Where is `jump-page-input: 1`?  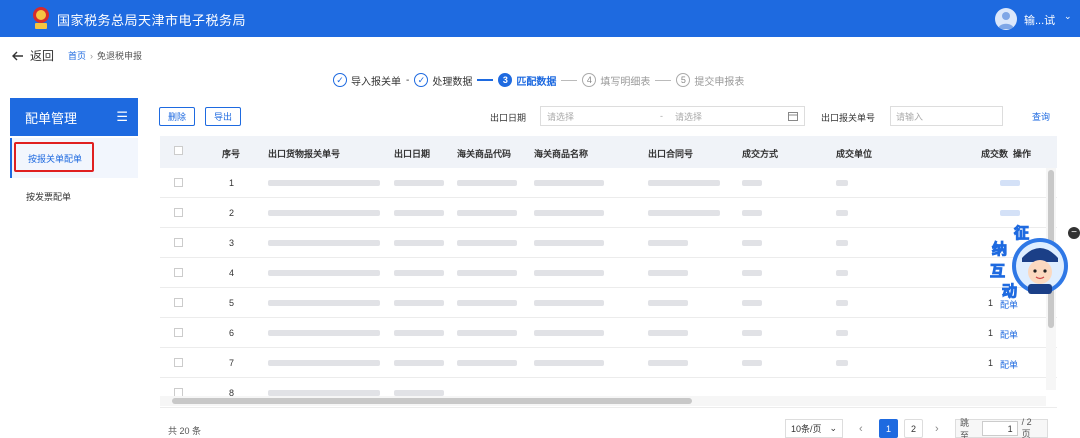 jump-page-input: 1 is located at coordinates (999, 428).